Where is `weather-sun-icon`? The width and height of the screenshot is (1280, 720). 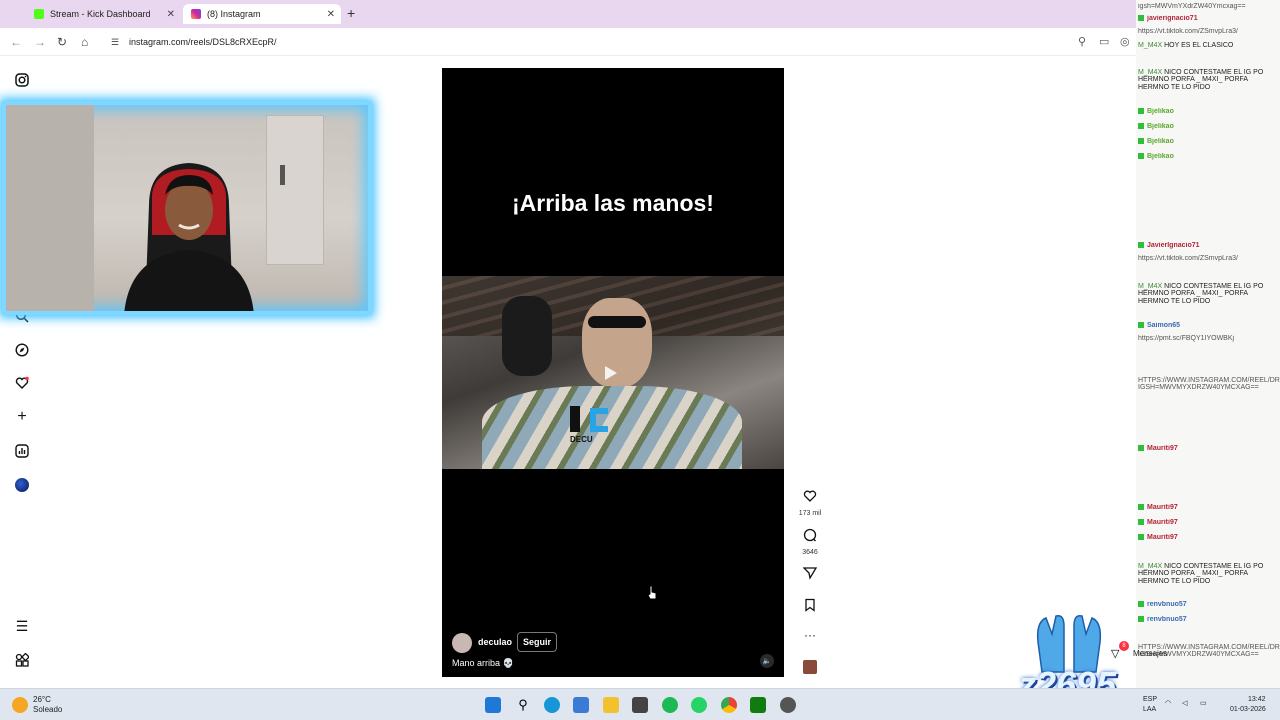 weather-sun-icon is located at coordinates (20, 705).